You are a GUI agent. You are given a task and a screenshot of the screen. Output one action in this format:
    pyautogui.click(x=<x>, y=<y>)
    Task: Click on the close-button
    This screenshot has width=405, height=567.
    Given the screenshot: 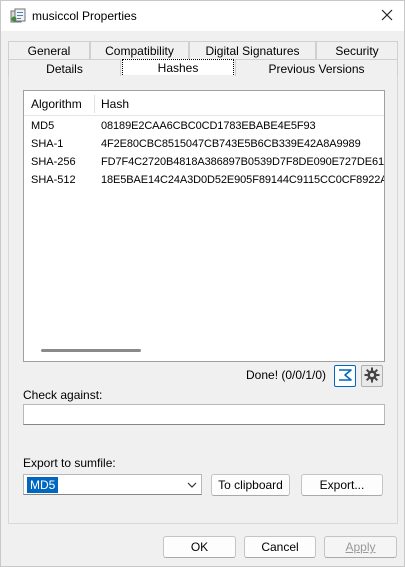 What is the action you would take?
    pyautogui.click(x=387, y=16)
    